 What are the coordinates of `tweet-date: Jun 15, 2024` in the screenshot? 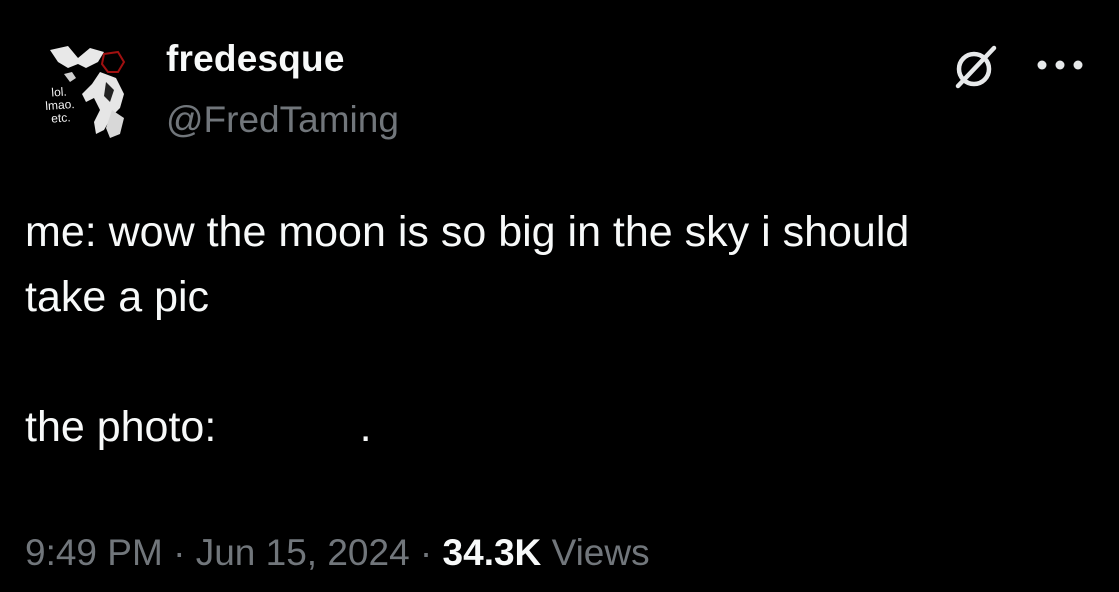 It's located at (303, 552).